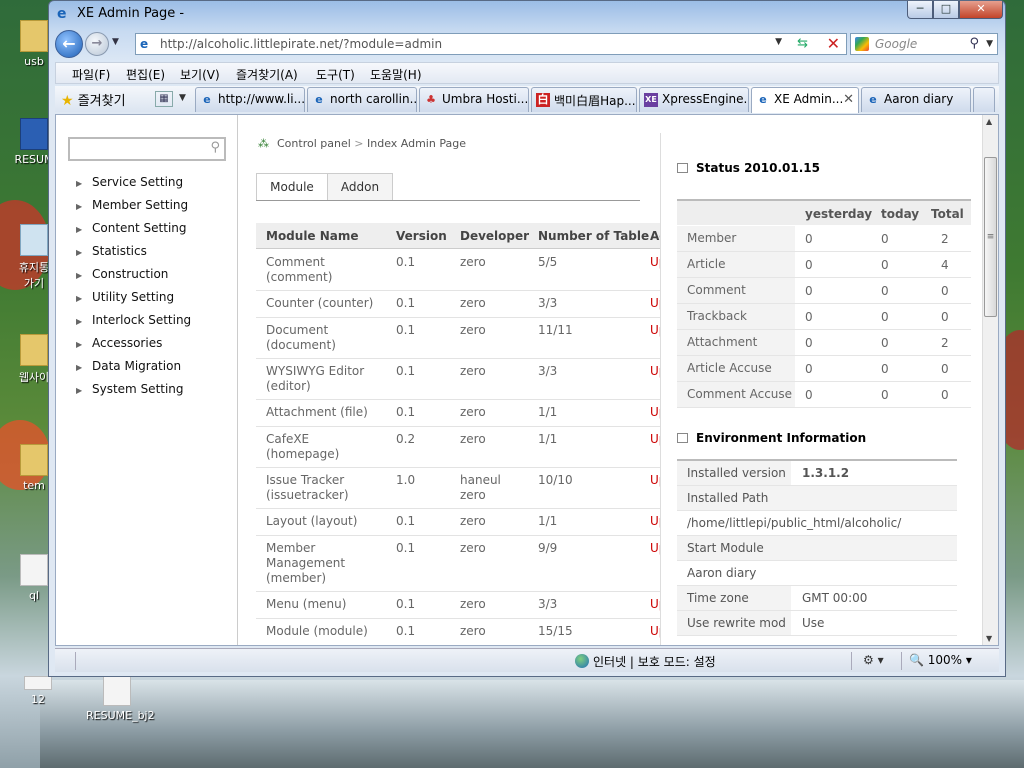 The width and height of the screenshot is (1024, 768). I want to click on tab-addon: Addon, so click(360, 187).